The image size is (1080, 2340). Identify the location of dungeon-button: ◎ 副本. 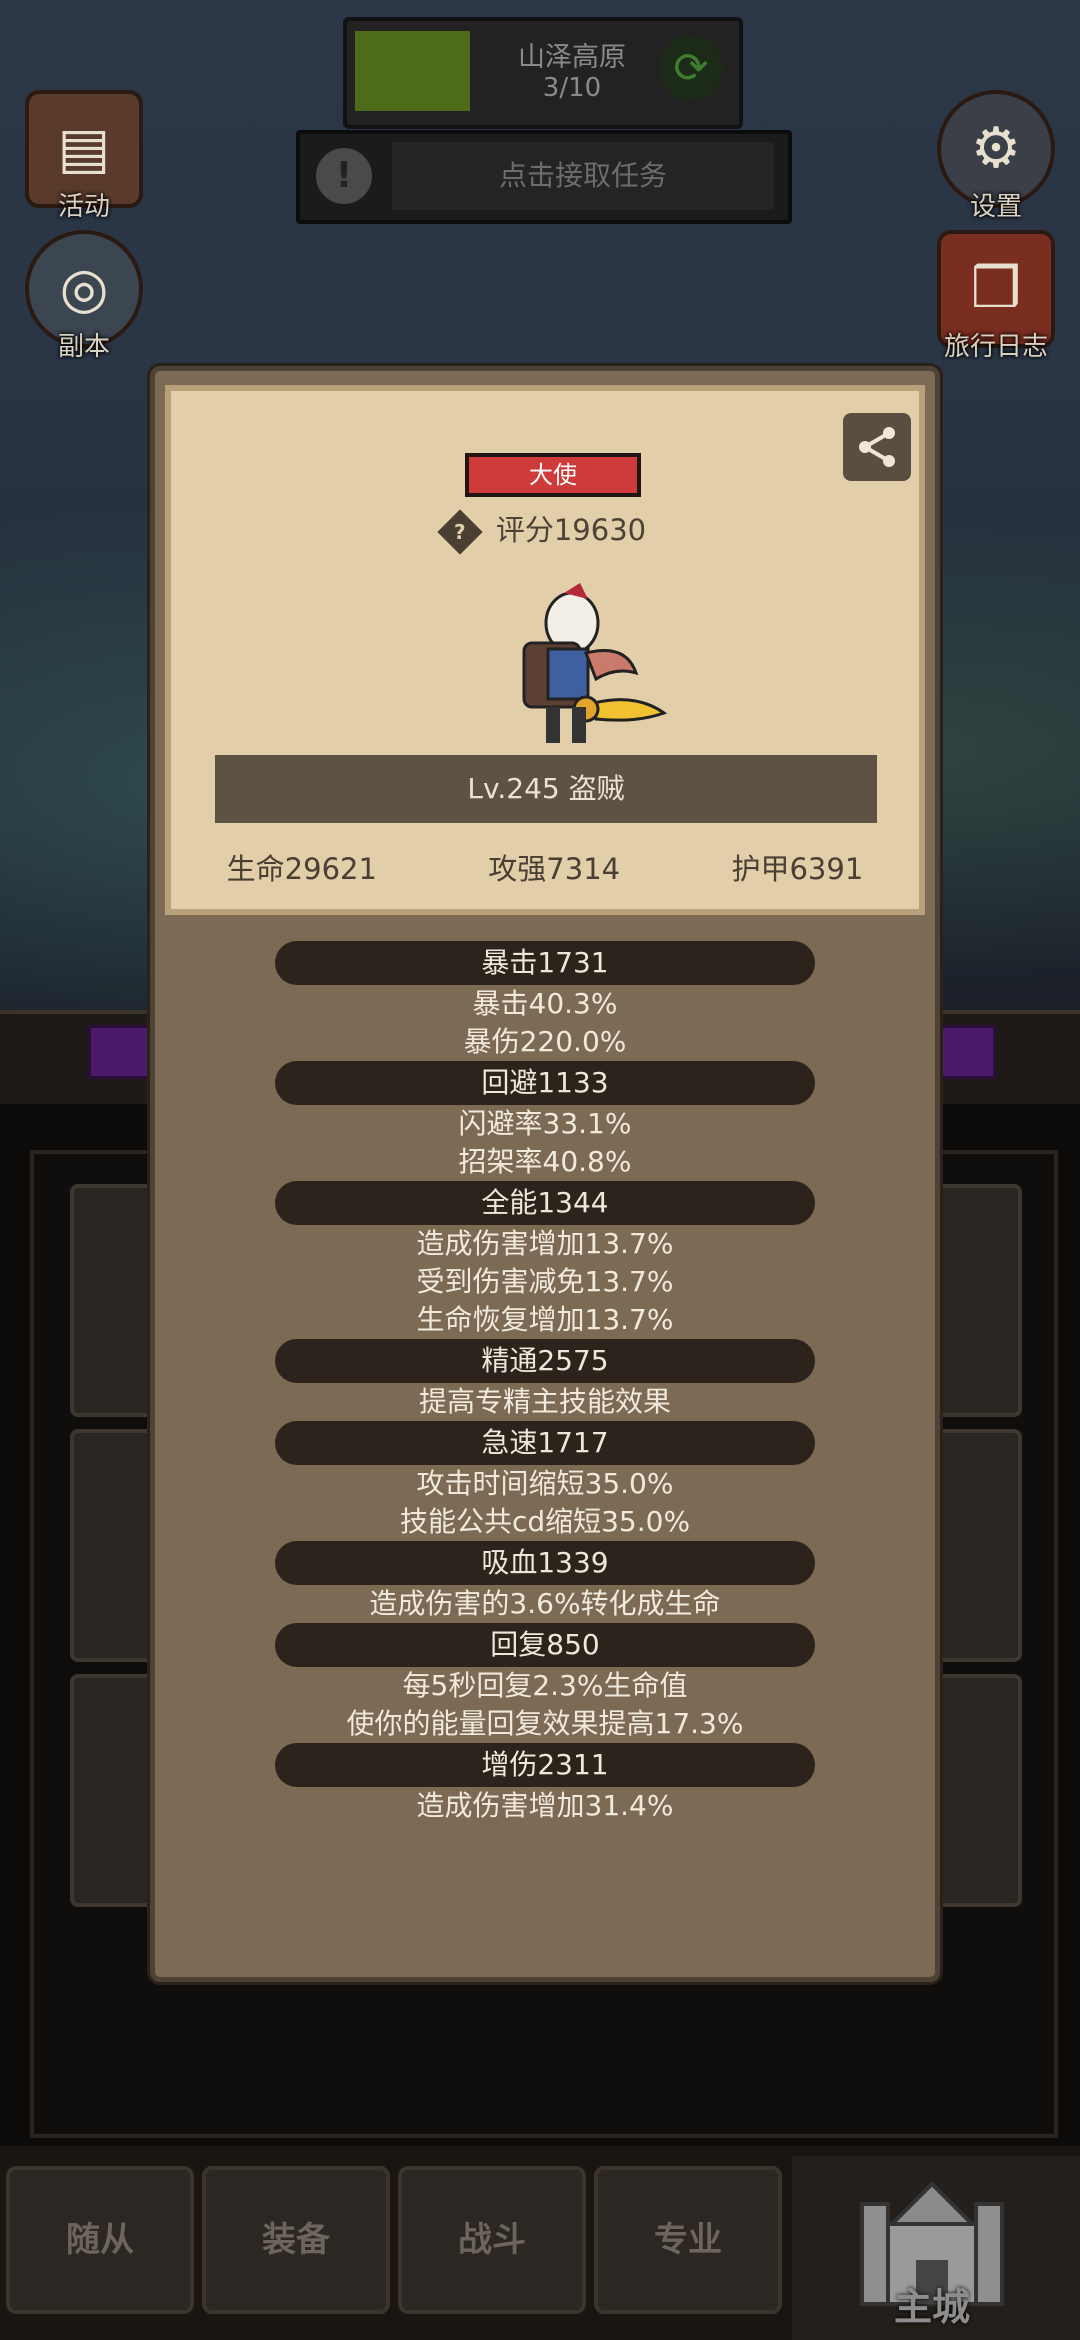
(84, 296).